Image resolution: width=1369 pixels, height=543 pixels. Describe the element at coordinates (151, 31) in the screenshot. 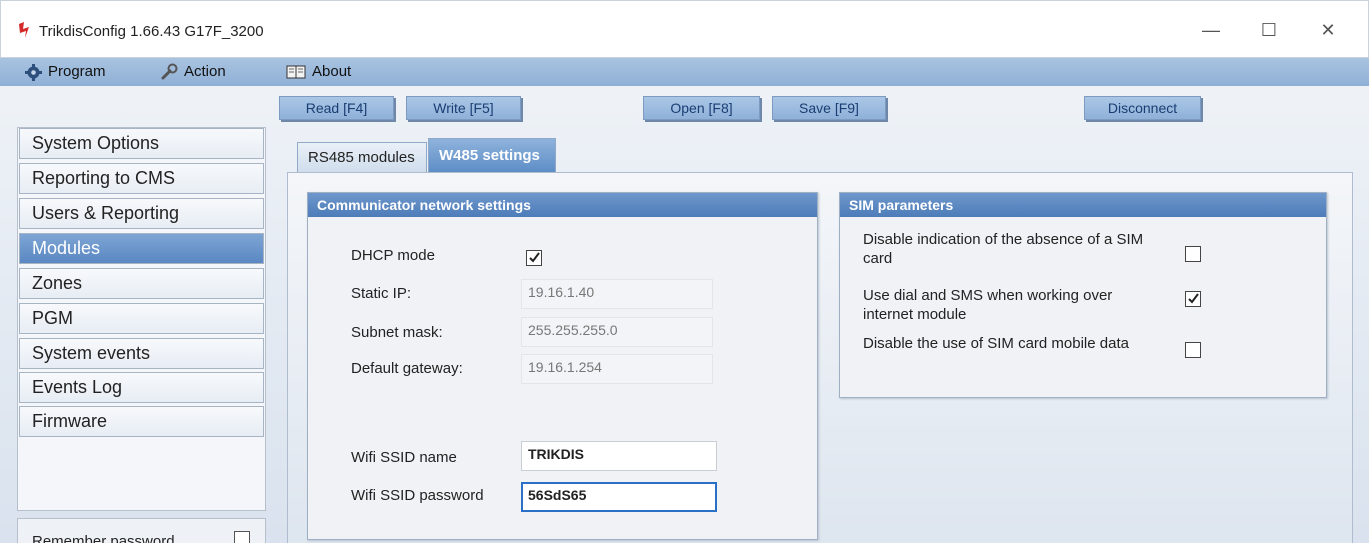

I see `window-title: TrikdisConfig 1.66.43 G17F_3200` at that location.